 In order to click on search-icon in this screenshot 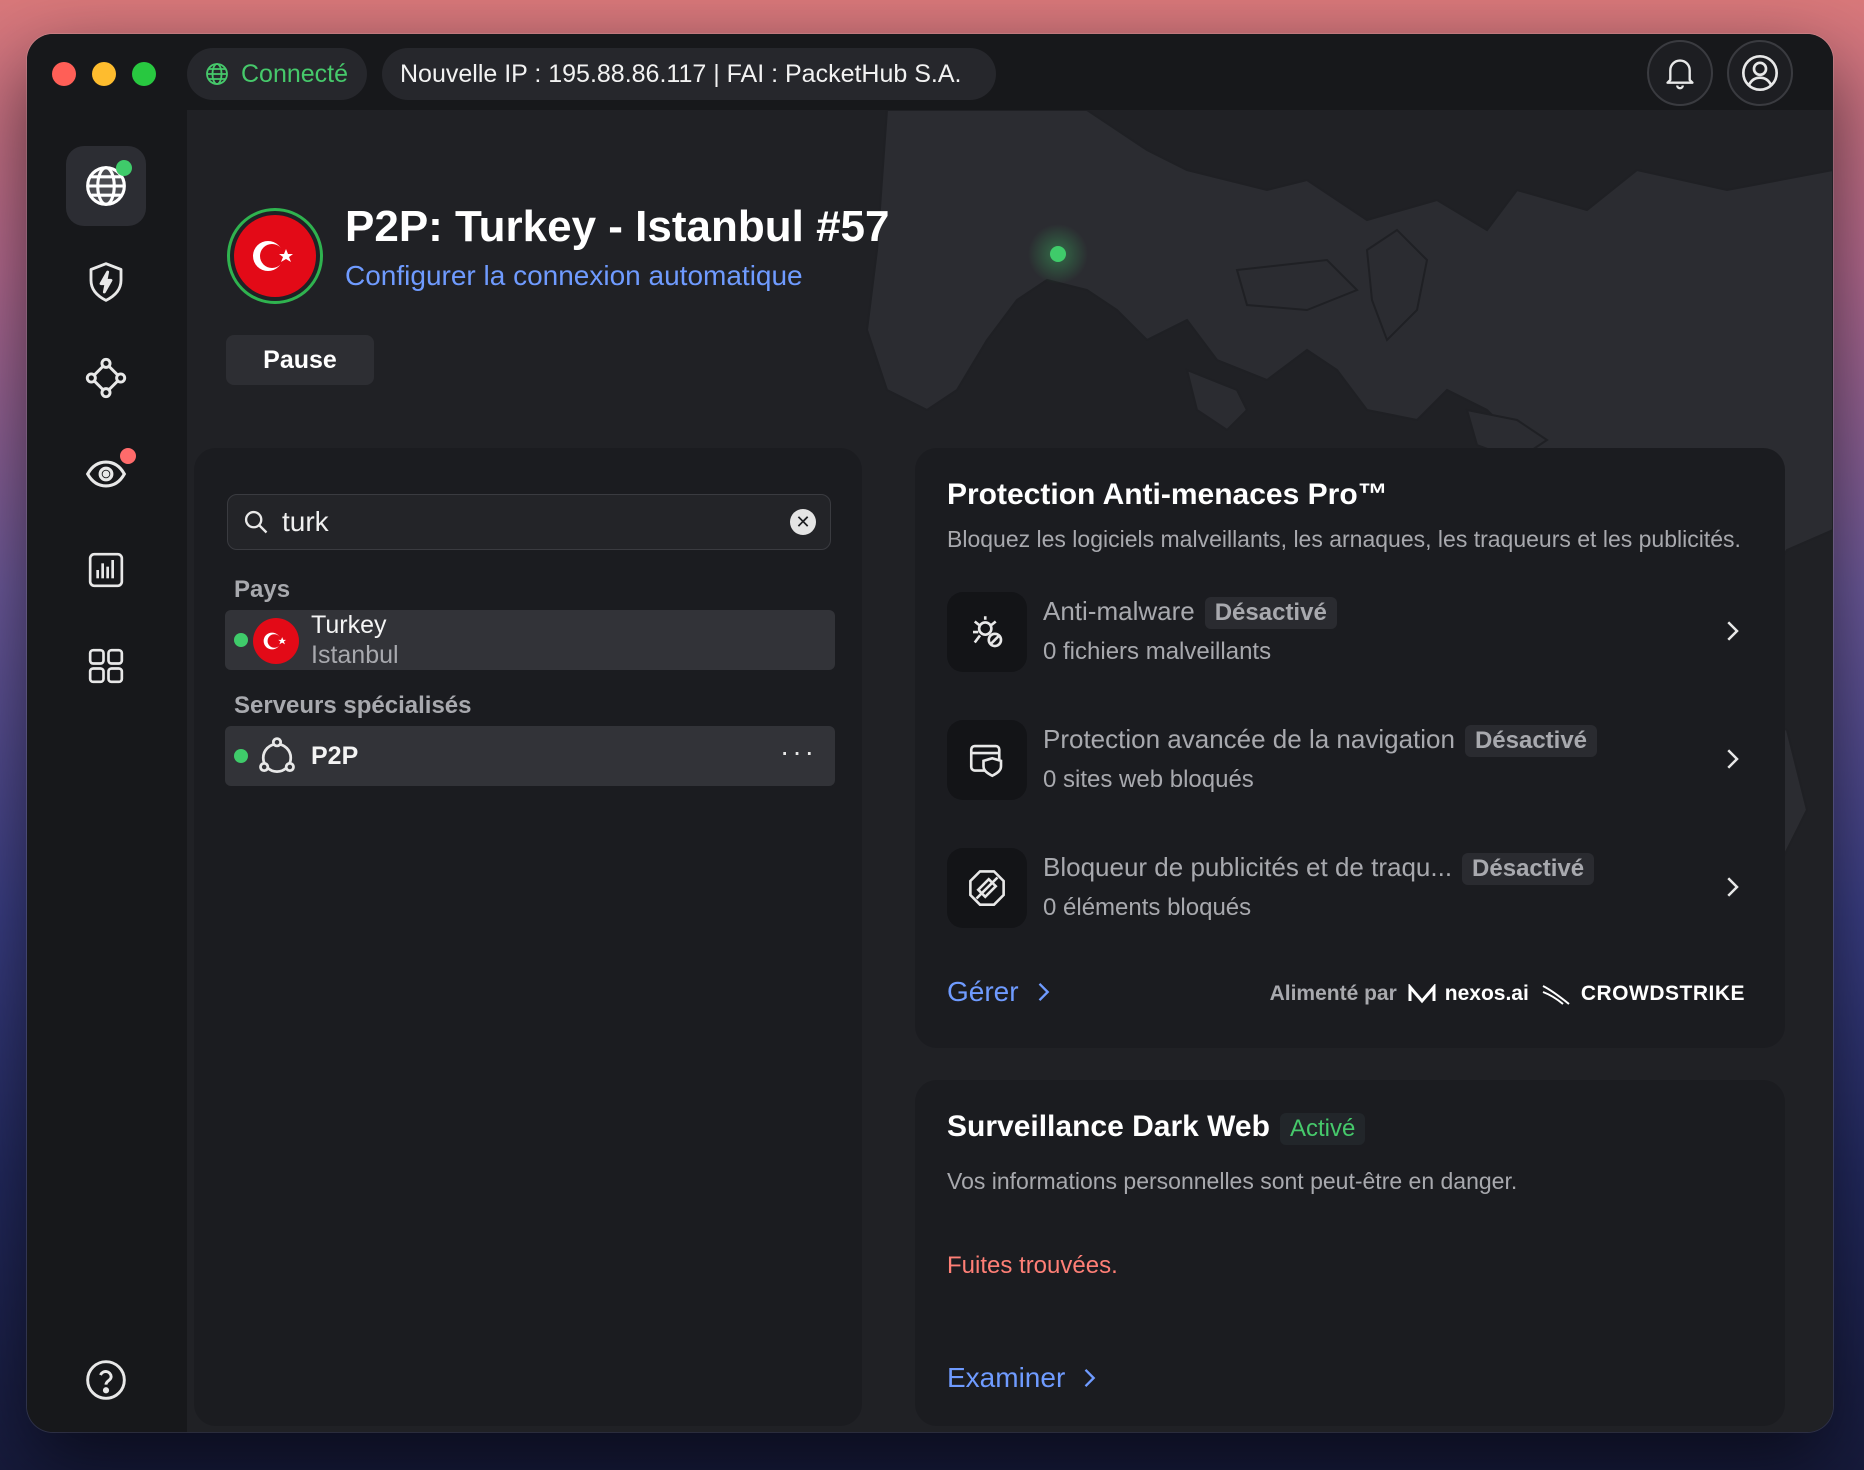, I will do `click(256, 522)`.